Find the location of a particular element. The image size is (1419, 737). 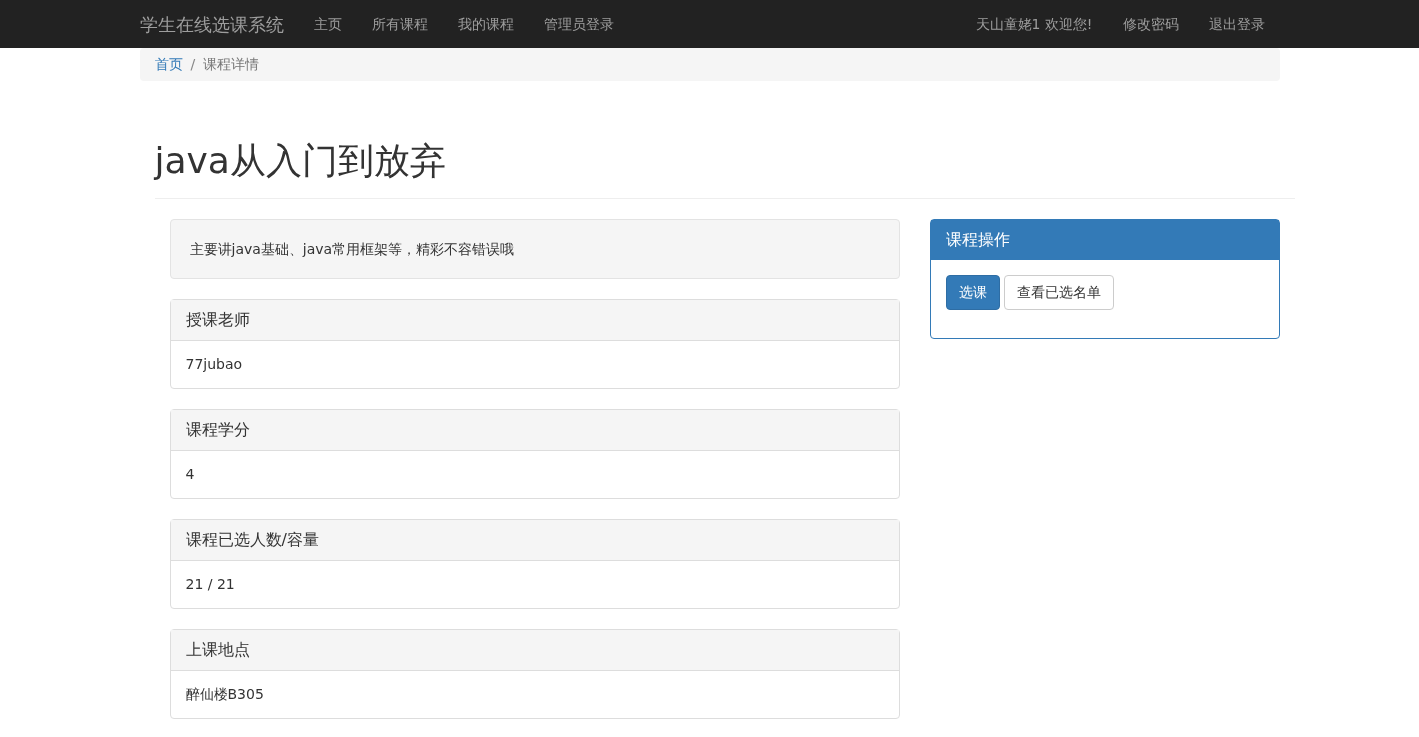

nav-link: 我的课程 is located at coordinates (485, 24).